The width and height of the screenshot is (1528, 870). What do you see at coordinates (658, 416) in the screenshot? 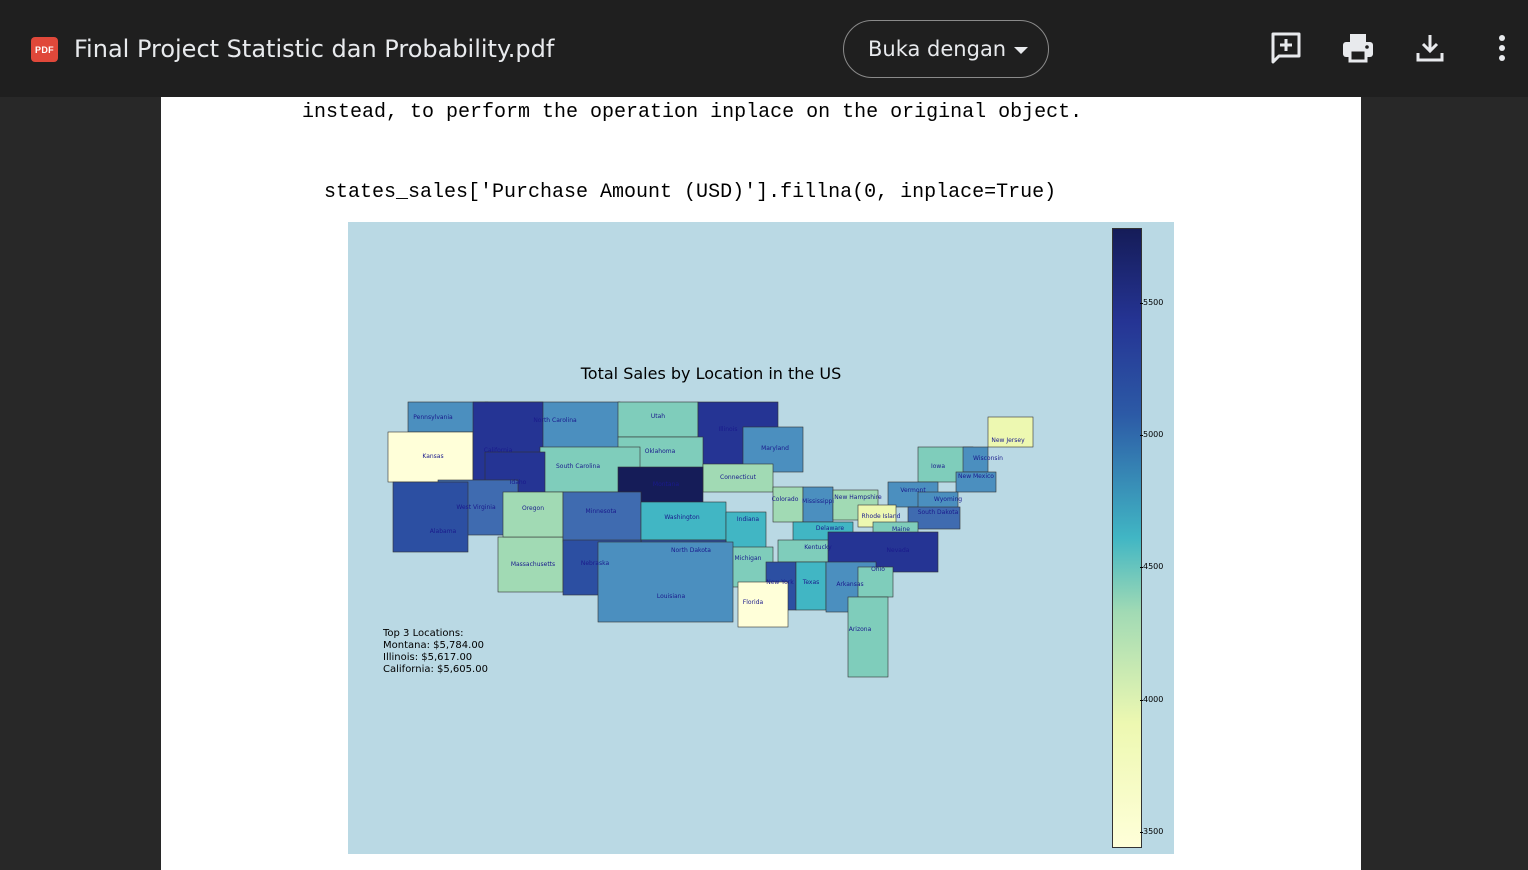
I see `state-label: Utah` at bounding box center [658, 416].